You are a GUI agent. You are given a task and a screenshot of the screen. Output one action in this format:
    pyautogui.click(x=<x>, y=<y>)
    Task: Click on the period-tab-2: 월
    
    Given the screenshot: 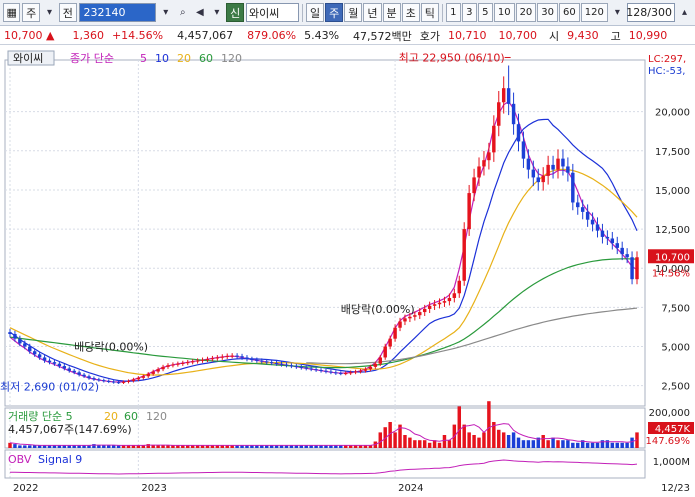 What is the action you would take?
    pyautogui.click(x=353, y=12)
    